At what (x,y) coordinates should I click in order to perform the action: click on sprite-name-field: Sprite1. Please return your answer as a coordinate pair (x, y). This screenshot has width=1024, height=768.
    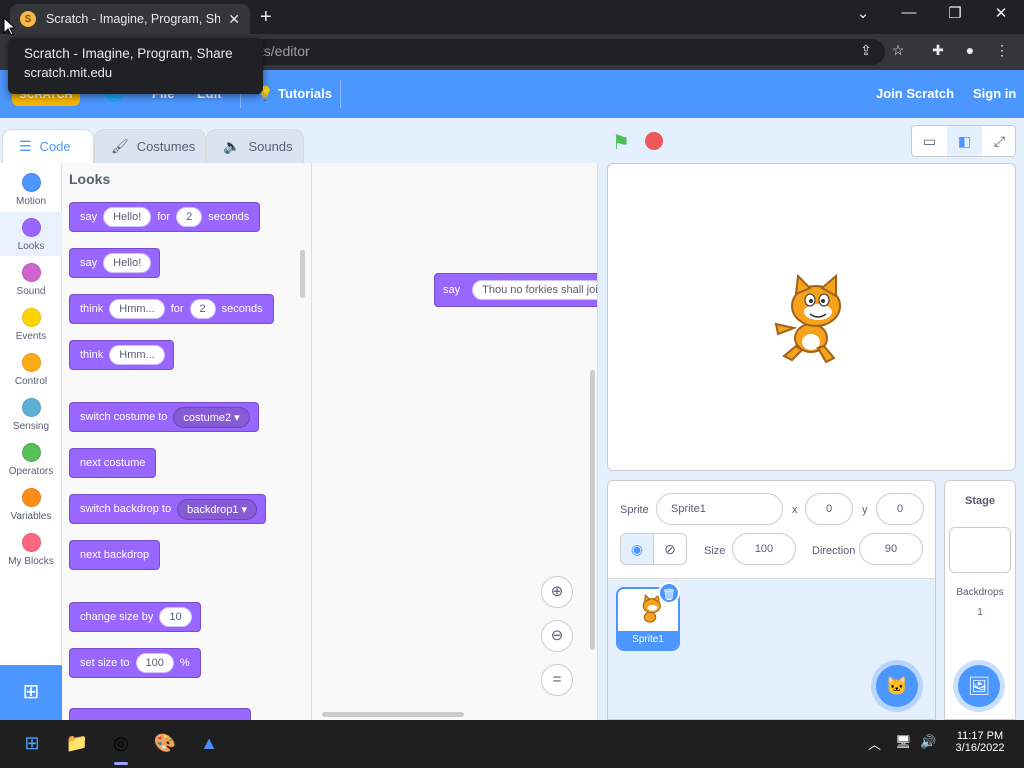
    Looking at the image, I should click on (719, 509).